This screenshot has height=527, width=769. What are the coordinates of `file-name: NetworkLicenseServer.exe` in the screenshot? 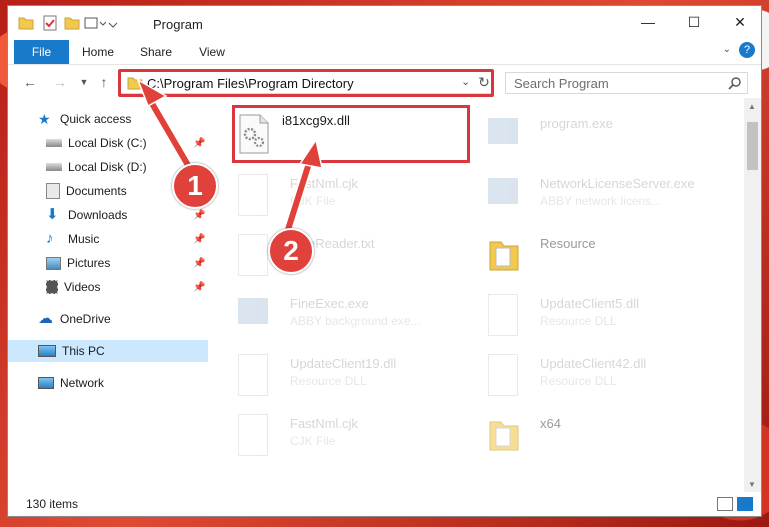 It's located at (617, 183).